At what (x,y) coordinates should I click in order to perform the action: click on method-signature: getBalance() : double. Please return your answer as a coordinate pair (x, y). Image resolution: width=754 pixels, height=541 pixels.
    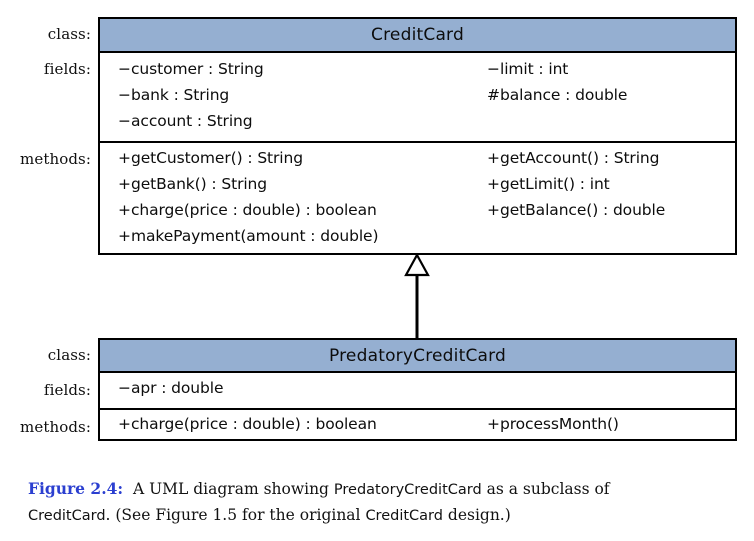
    Looking at the image, I should click on (583, 210).